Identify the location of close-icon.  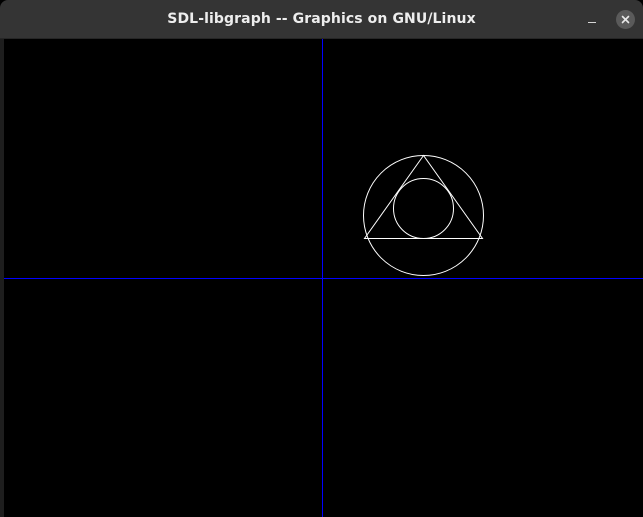
(625, 19).